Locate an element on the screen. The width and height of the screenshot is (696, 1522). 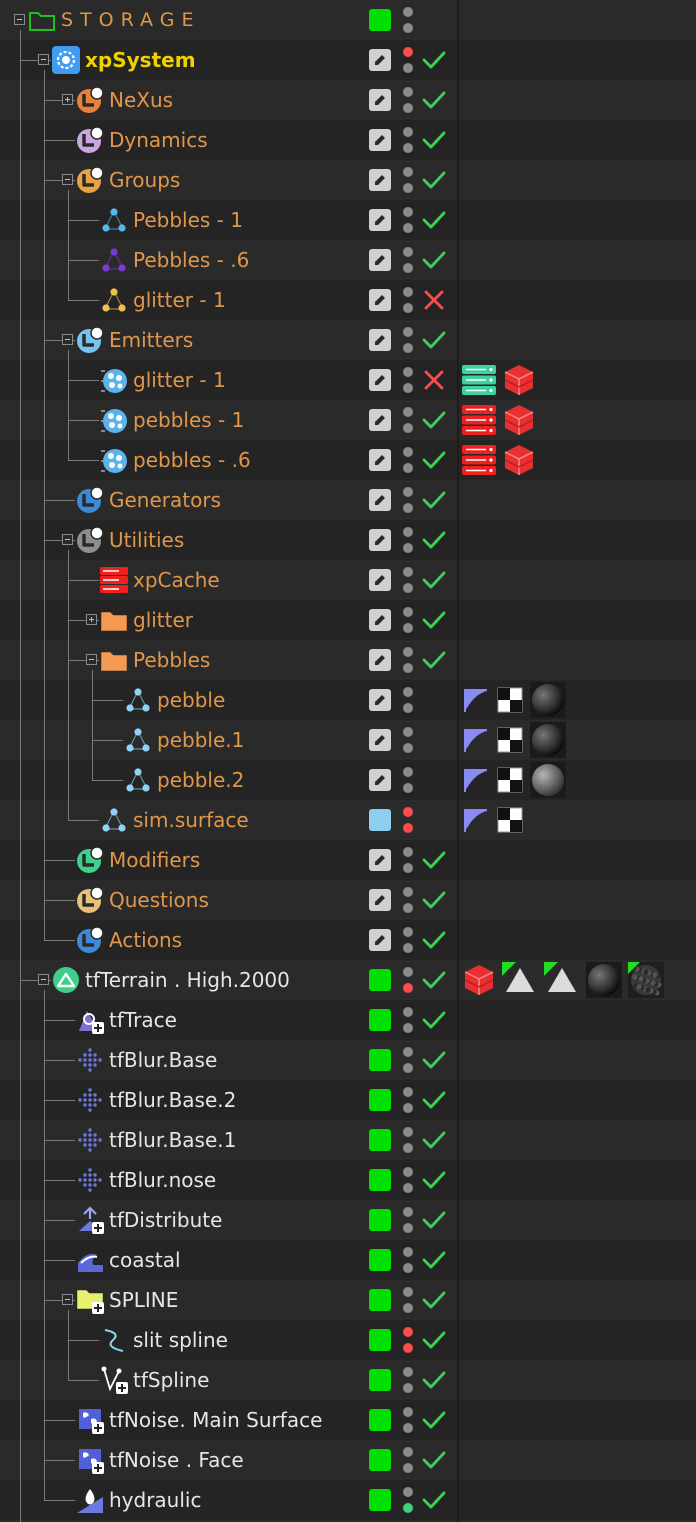
object-name: tfBlur.nose is located at coordinates (162, 1180).